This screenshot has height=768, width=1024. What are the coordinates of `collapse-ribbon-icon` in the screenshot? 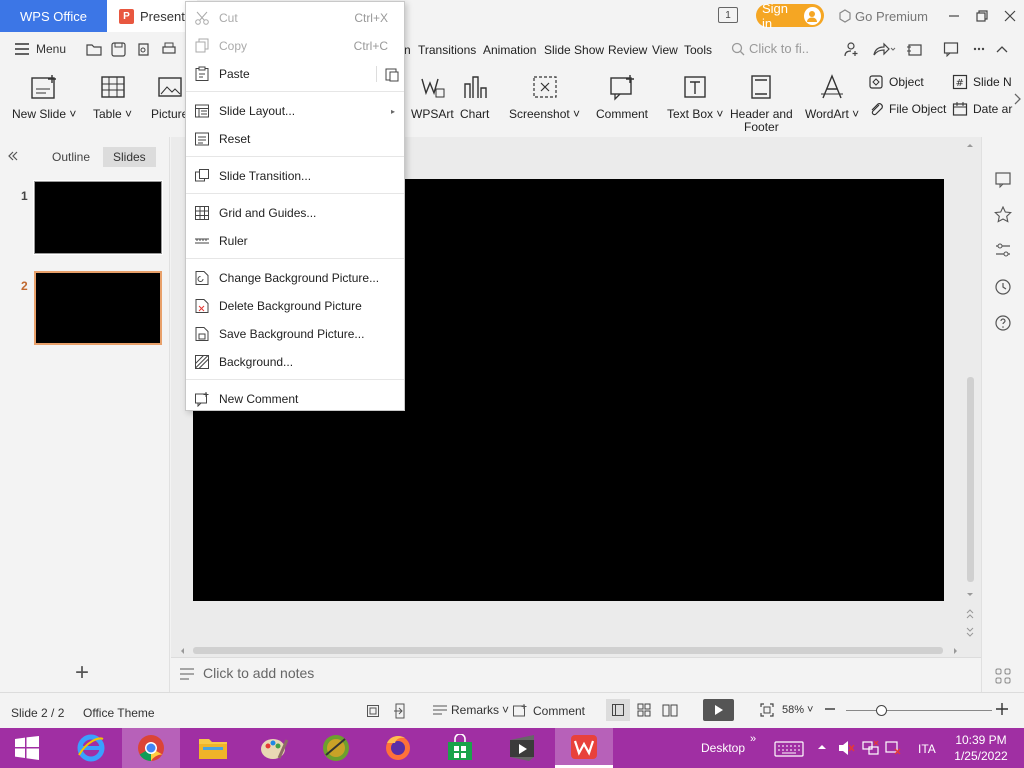 It's located at (1002, 49).